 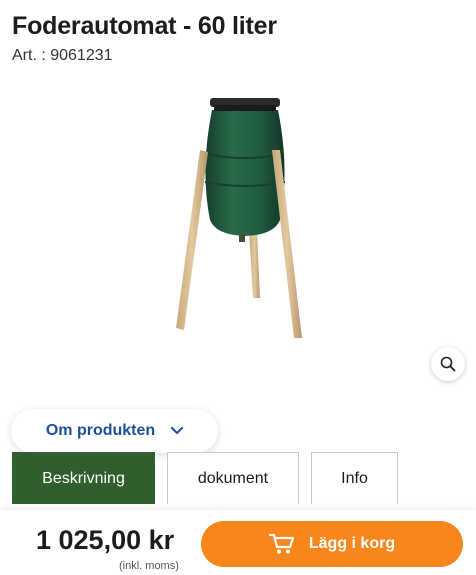 I want to click on product-tabs: Beskrivning dokument Info, so click(x=244, y=479).